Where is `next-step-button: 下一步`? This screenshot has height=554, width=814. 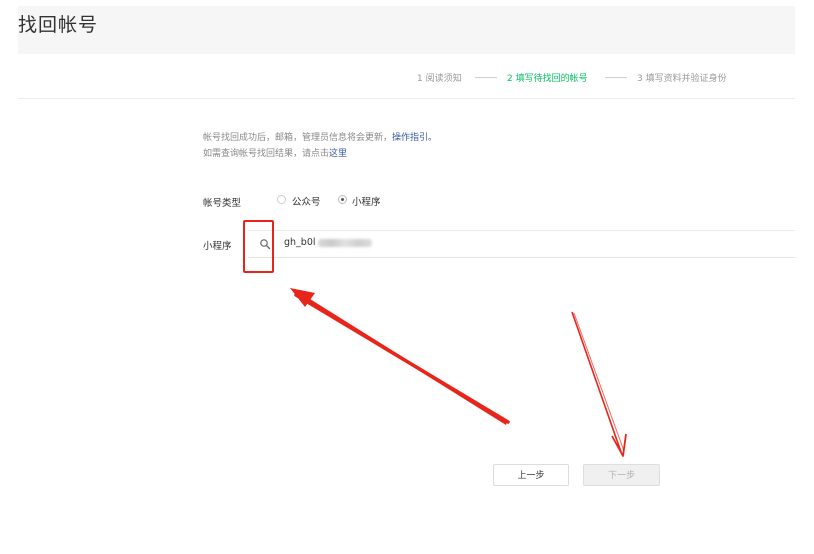 next-step-button: 下一步 is located at coordinates (621, 475).